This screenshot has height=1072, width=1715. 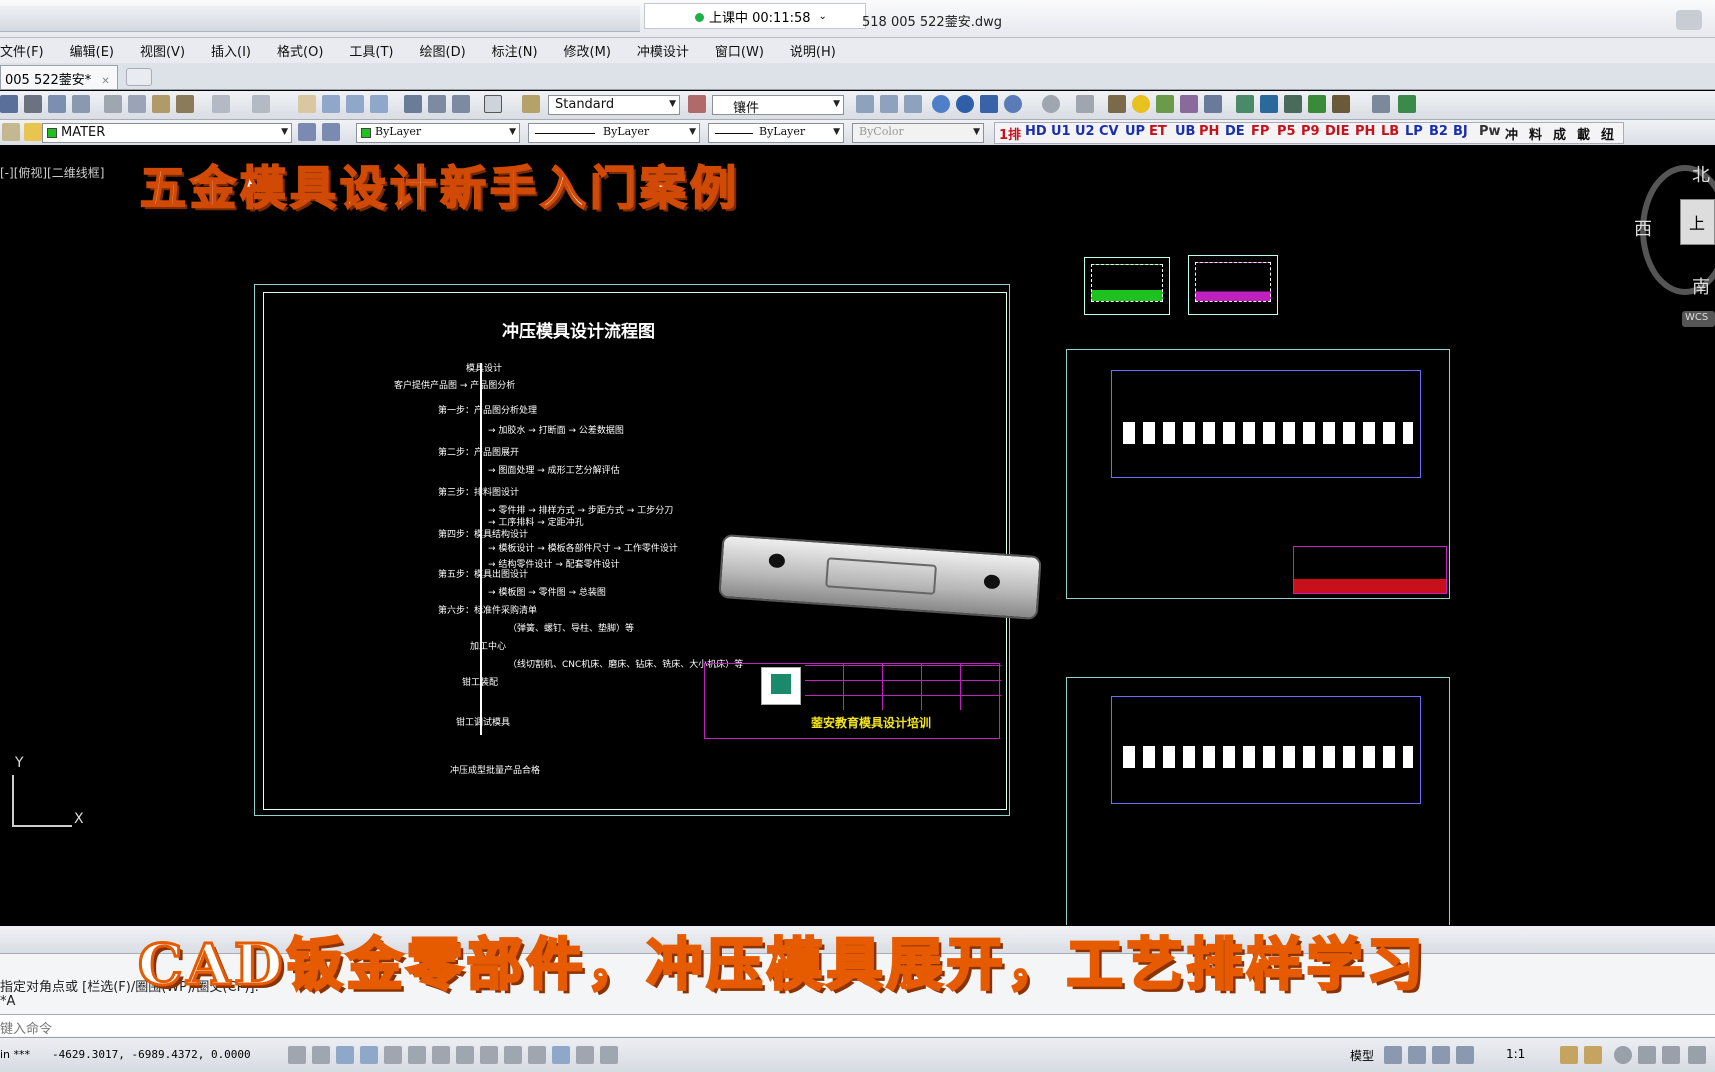 I want to click on annotation-visibility-icon, so click(x=1569, y=1055).